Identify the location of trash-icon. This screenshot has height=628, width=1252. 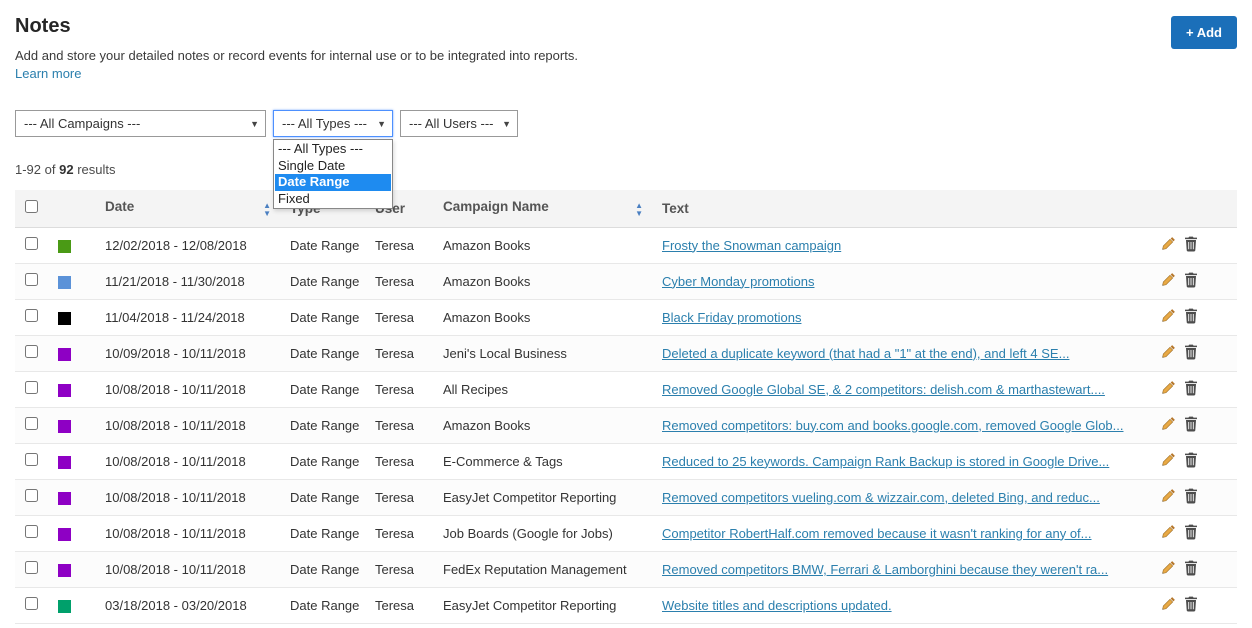
(1190, 531).